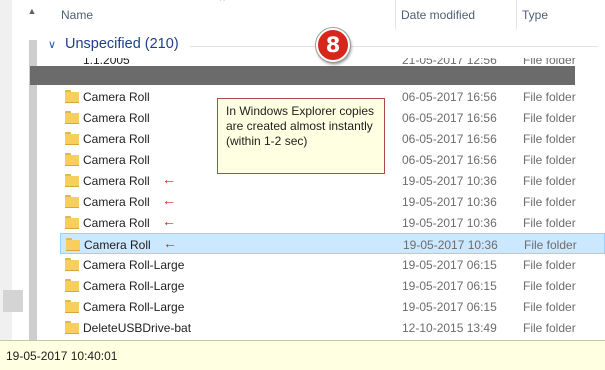 This screenshot has height=370, width=605. What do you see at coordinates (449, 328) in the screenshot?
I see `file-date: 12-10-2015 13:49` at bounding box center [449, 328].